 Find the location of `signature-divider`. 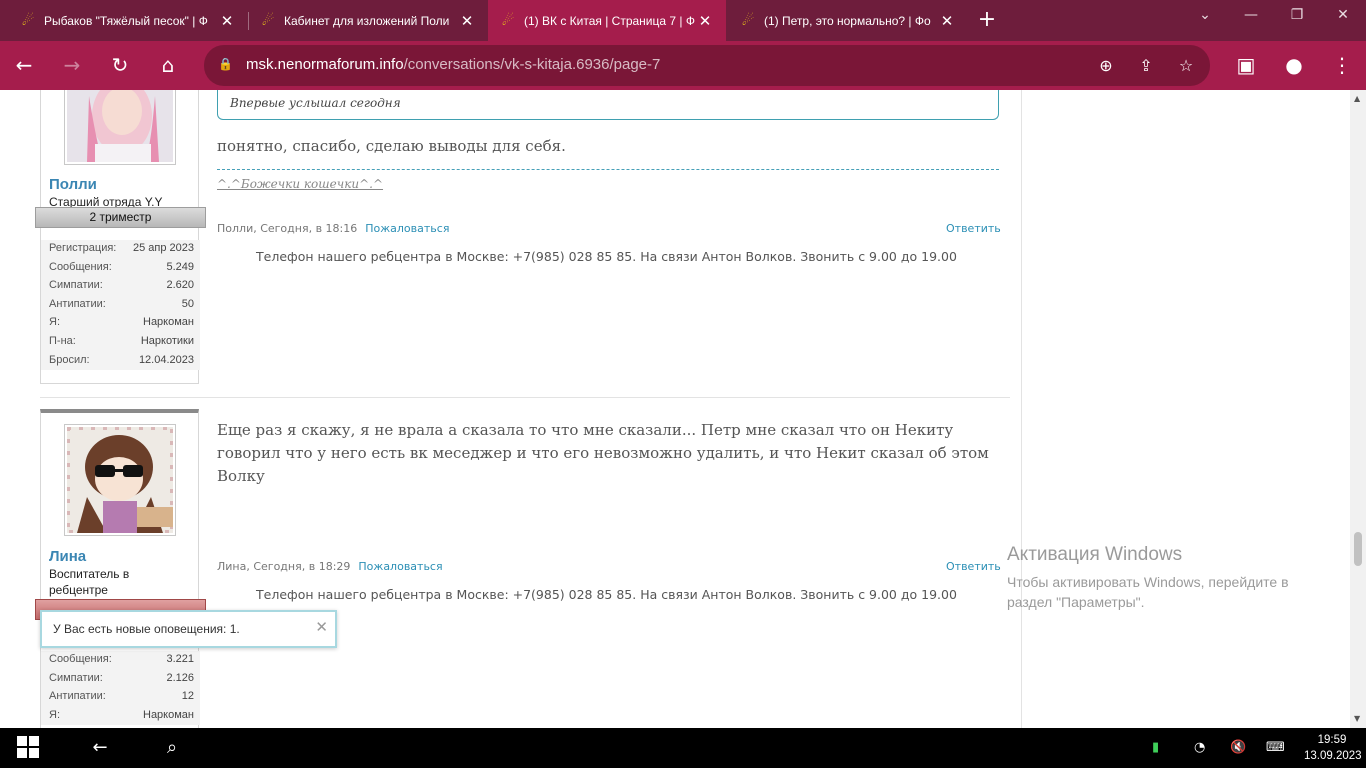

signature-divider is located at coordinates (608, 169).